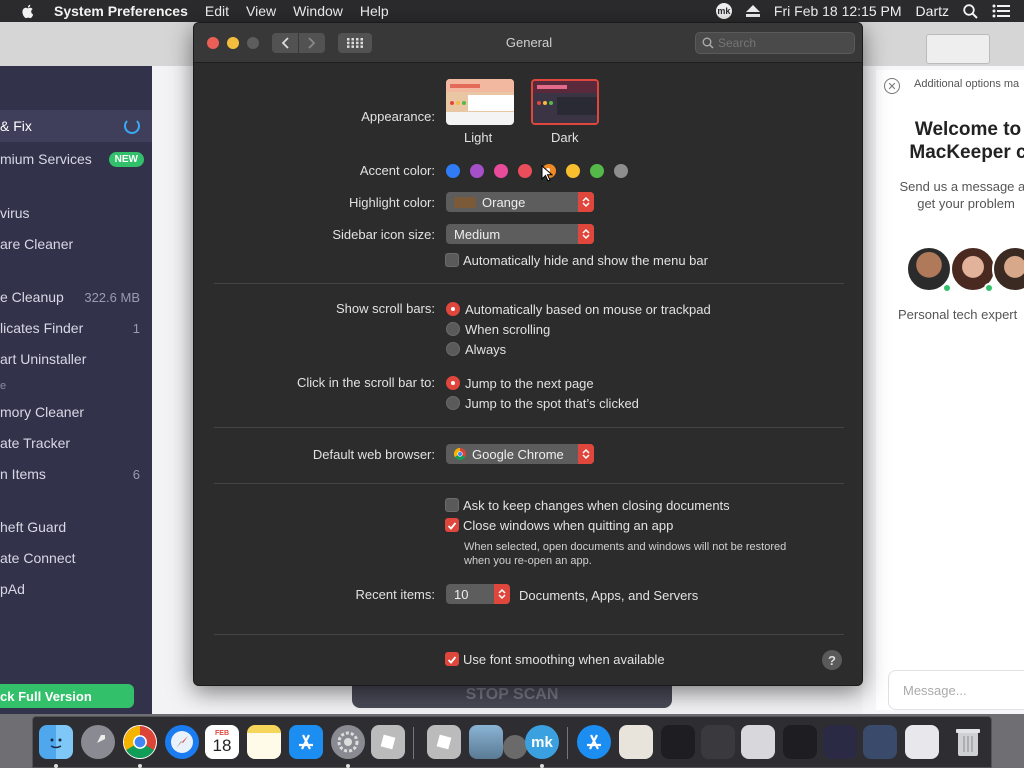 The height and width of the screenshot is (768, 1024). What do you see at coordinates (452, 659) in the screenshot?
I see `font-smoothing-checkbox` at bounding box center [452, 659].